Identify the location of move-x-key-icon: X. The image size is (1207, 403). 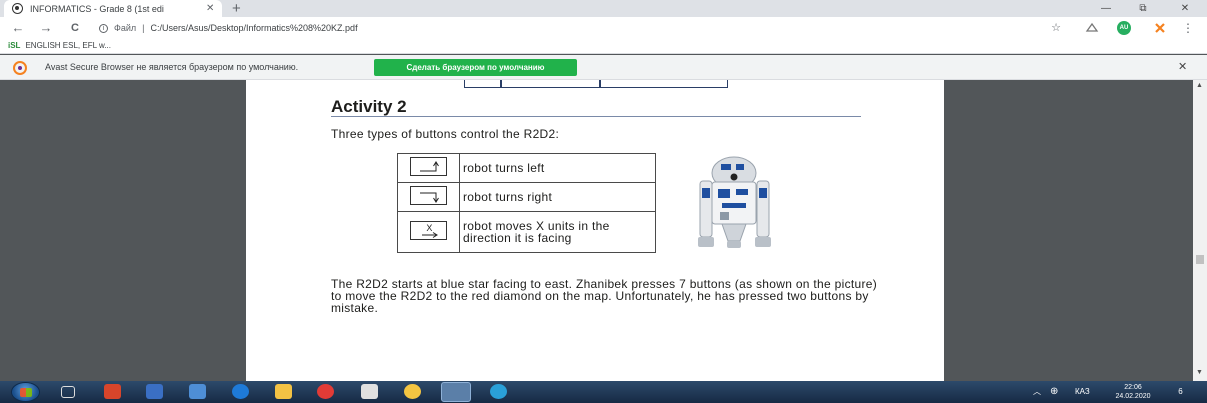
(428, 230).